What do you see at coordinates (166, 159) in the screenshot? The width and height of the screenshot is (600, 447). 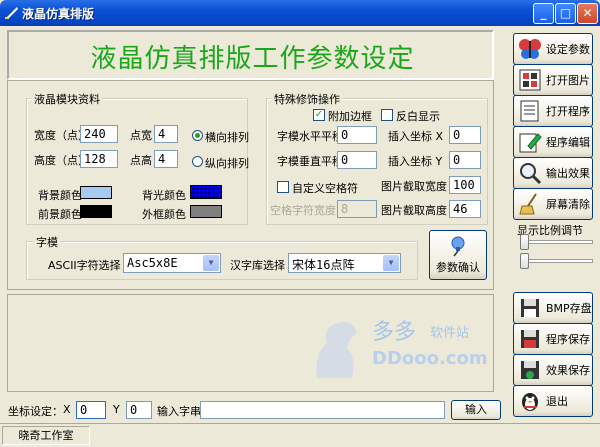 I see `dot-height-field: 4` at bounding box center [166, 159].